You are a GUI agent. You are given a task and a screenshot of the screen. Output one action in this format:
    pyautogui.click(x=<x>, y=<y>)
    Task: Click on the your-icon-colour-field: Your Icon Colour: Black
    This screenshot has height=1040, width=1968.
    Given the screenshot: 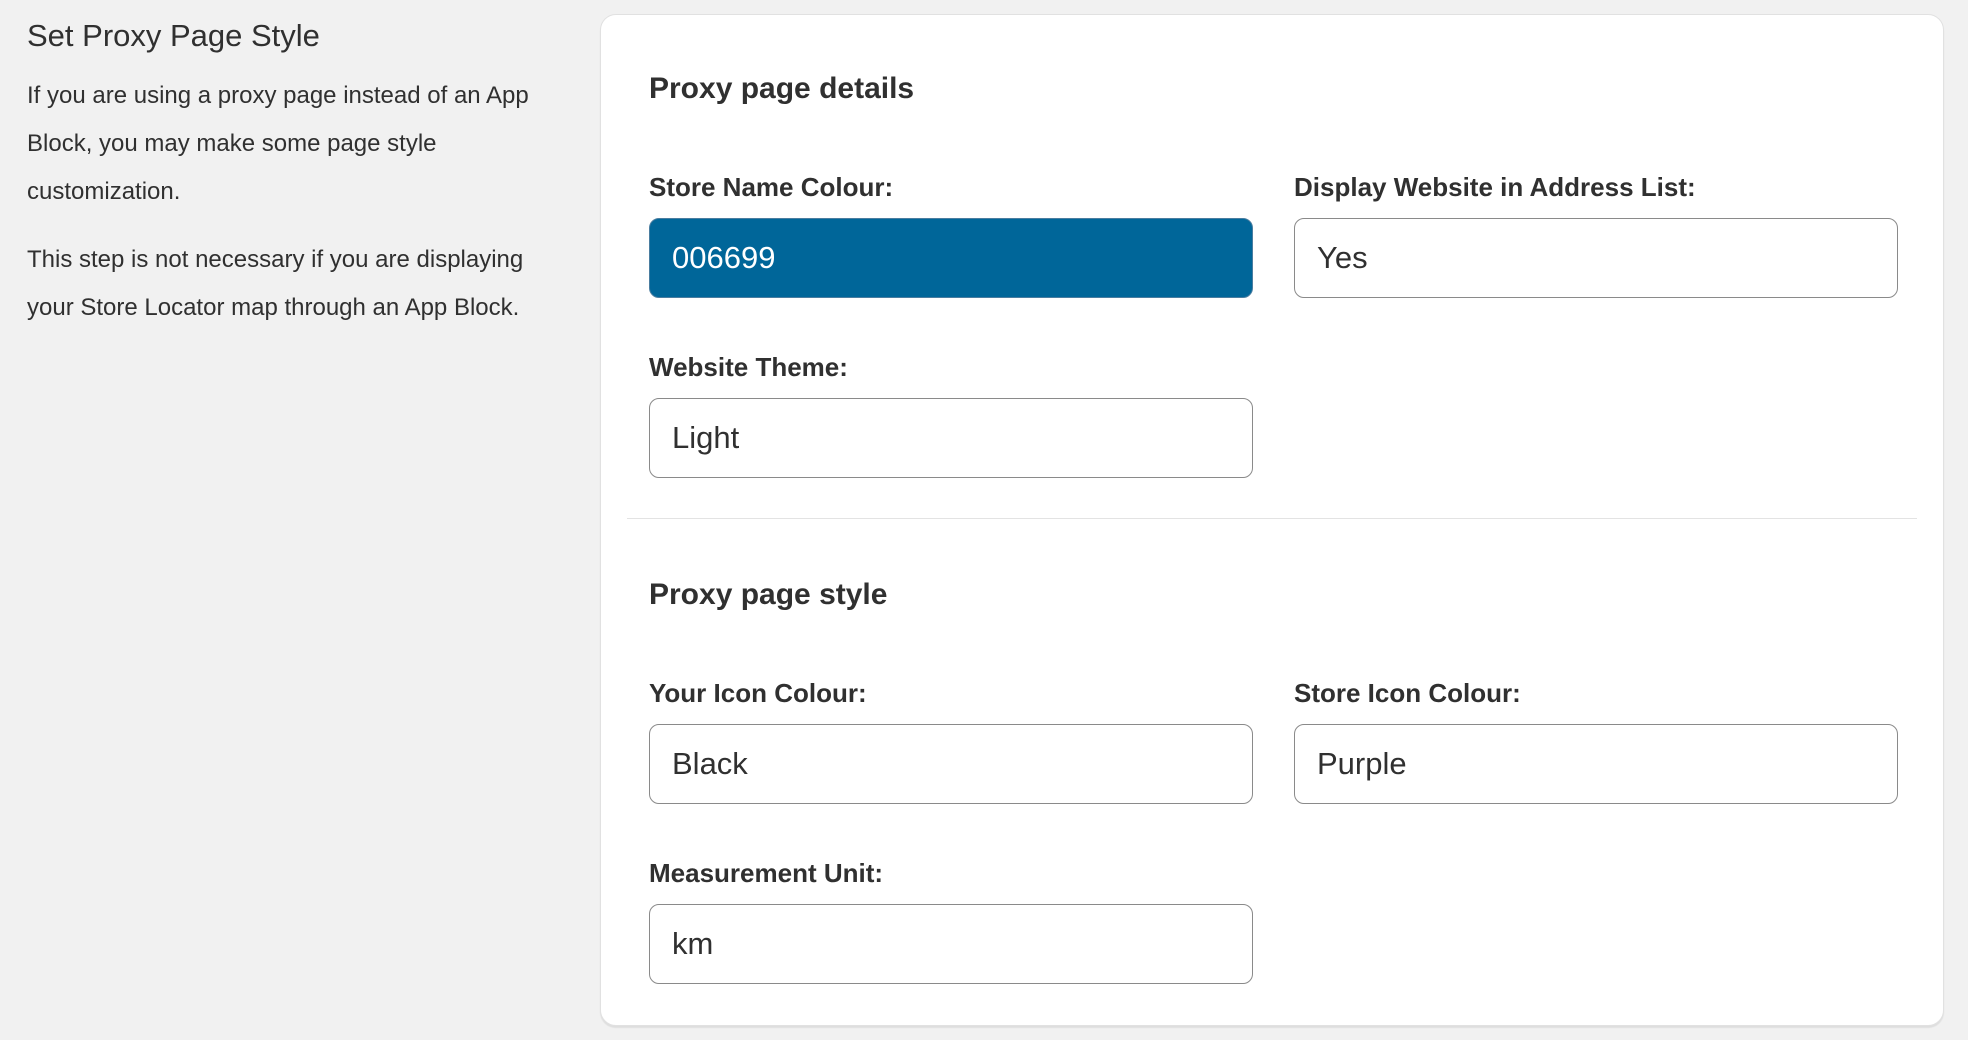 What is the action you would take?
    pyautogui.click(x=951, y=740)
    